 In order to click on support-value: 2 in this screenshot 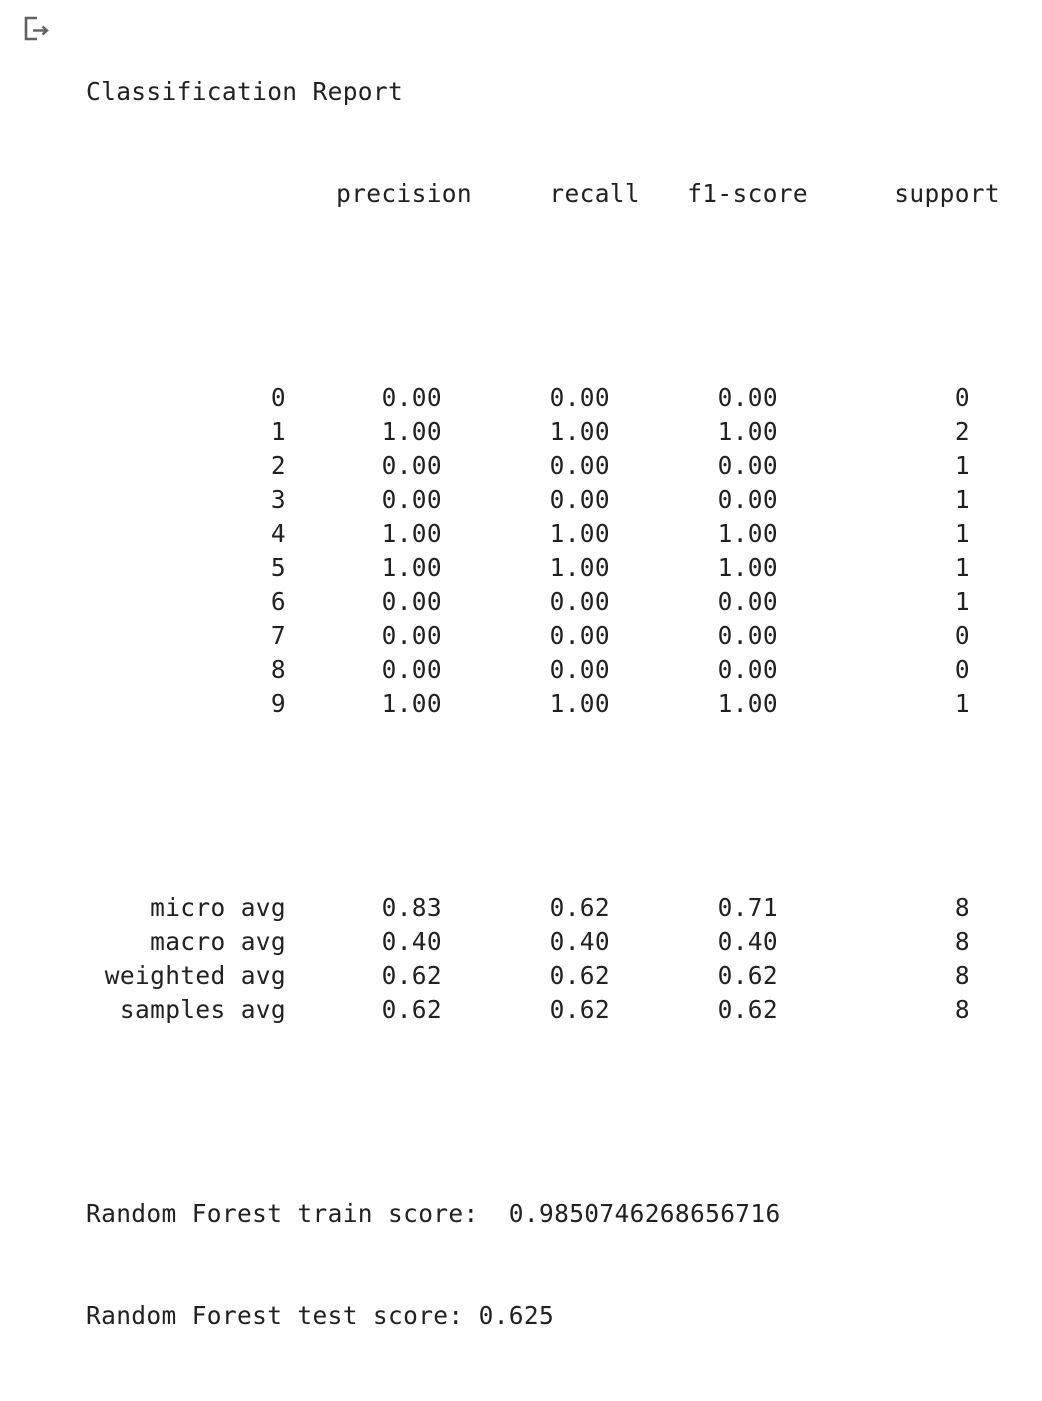, I will do `click(962, 431)`.